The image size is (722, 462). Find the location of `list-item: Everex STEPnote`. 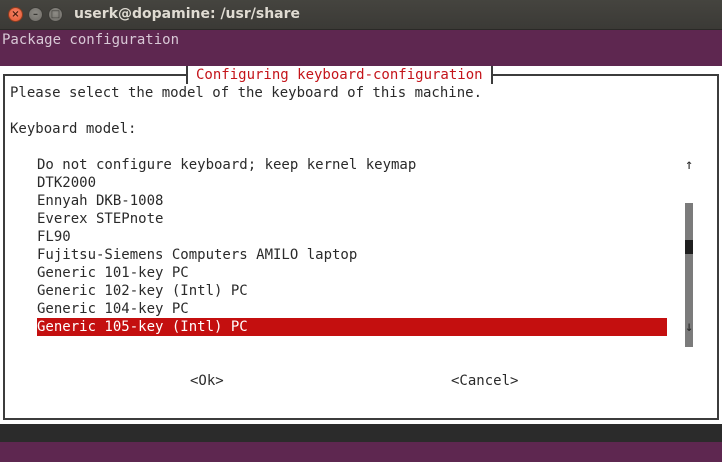

list-item: Everex STEPnote is located at coordinates (100, 219).